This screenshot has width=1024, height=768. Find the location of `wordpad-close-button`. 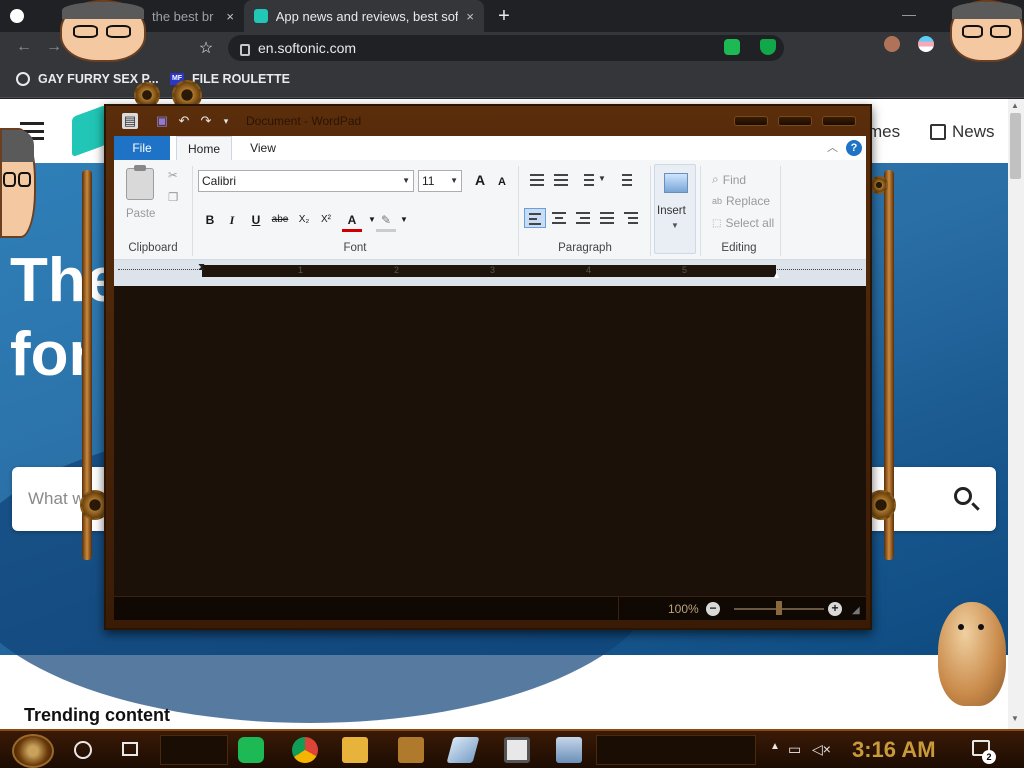

wordpad-close-button is located at coordinates (839, 121).